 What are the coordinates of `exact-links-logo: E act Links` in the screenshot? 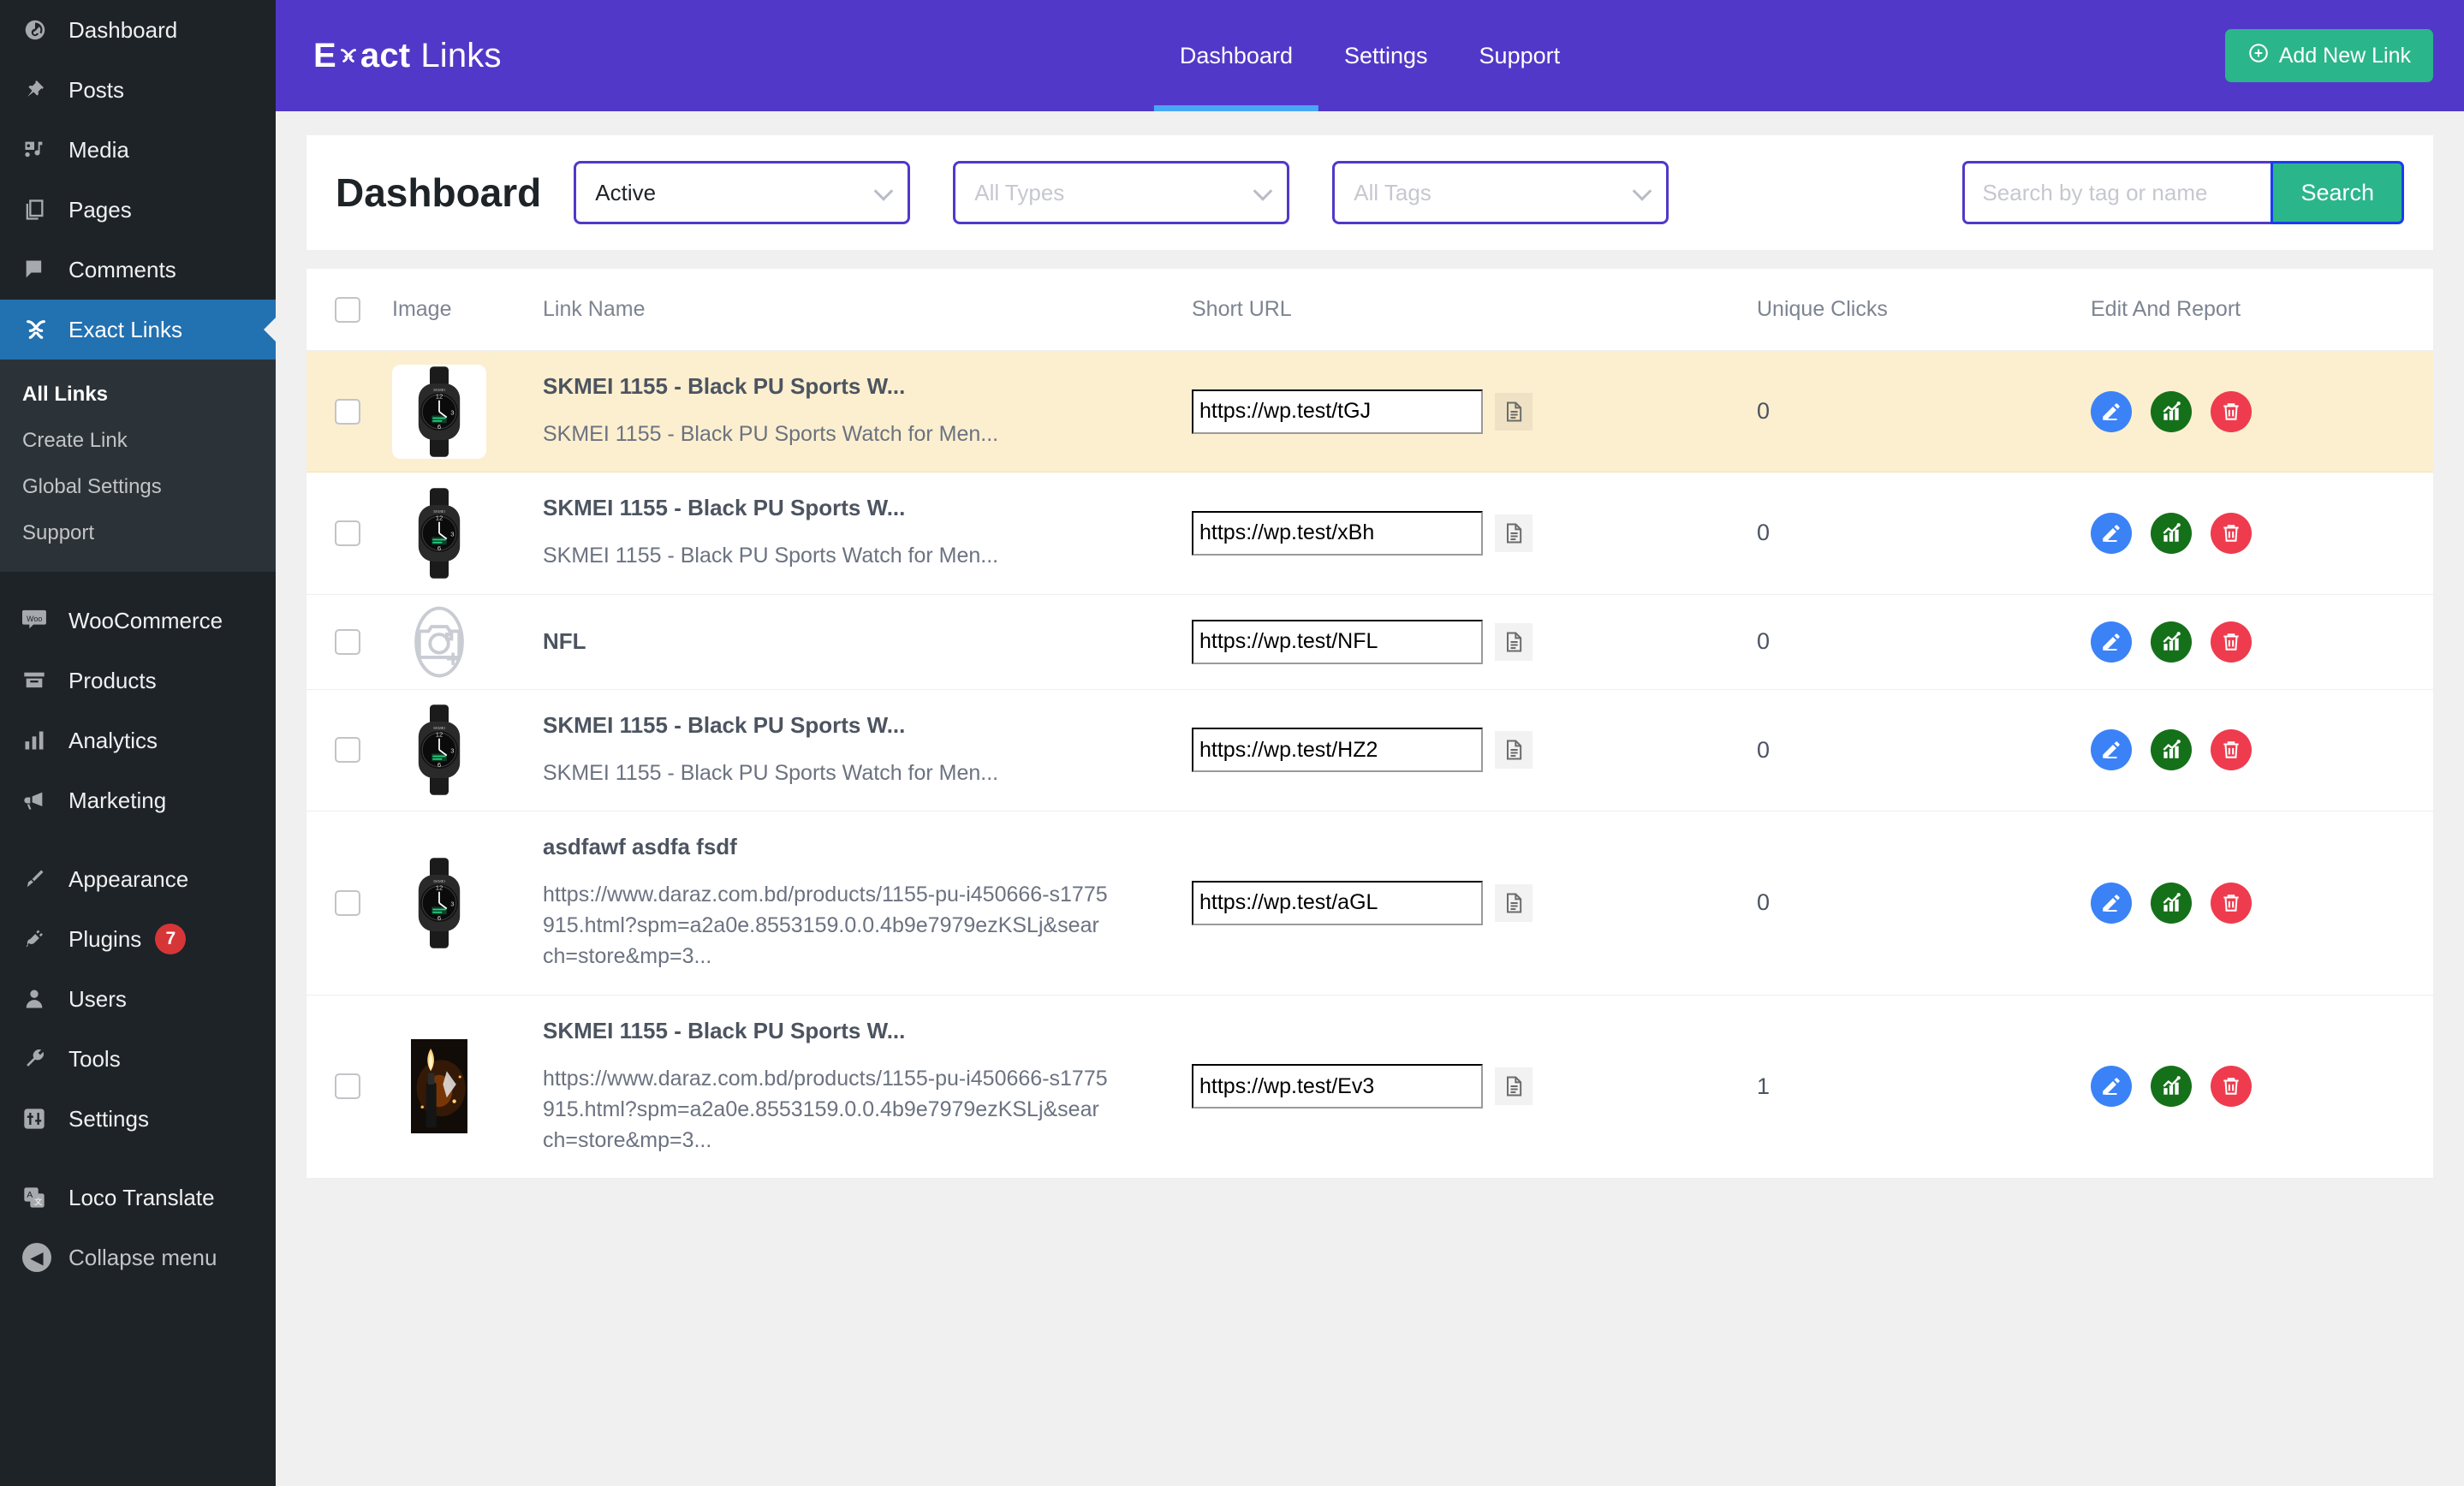 It's located at (407, 56).